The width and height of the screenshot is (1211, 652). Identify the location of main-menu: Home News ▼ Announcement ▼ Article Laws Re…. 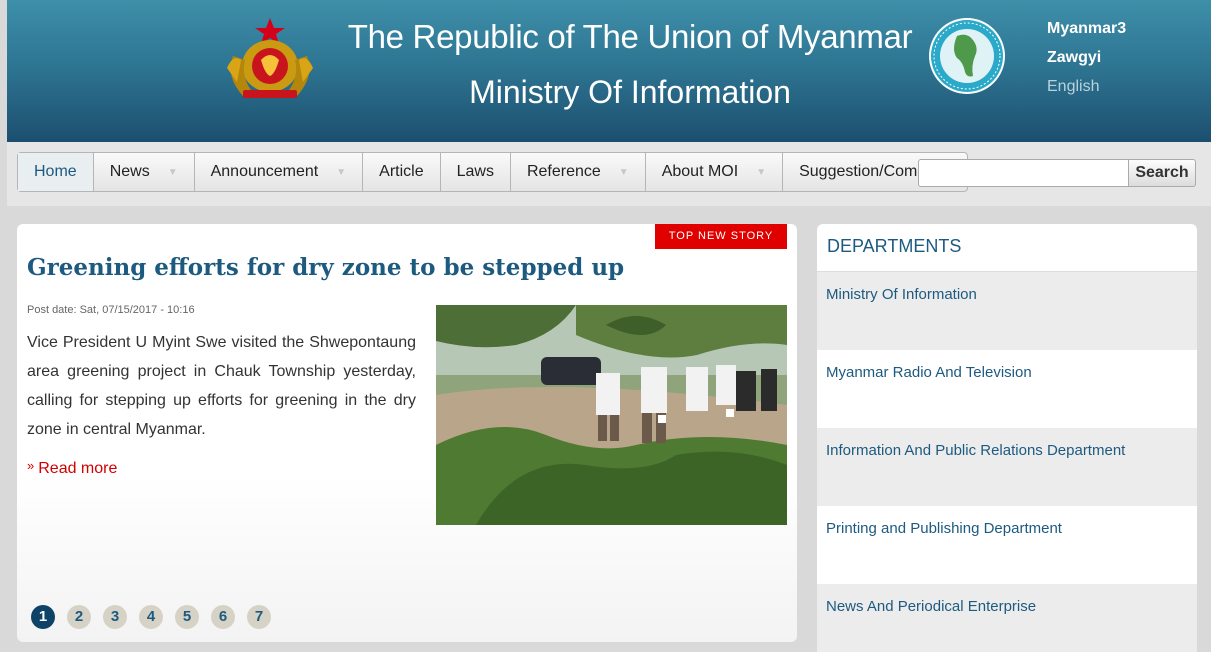
(493, 172).